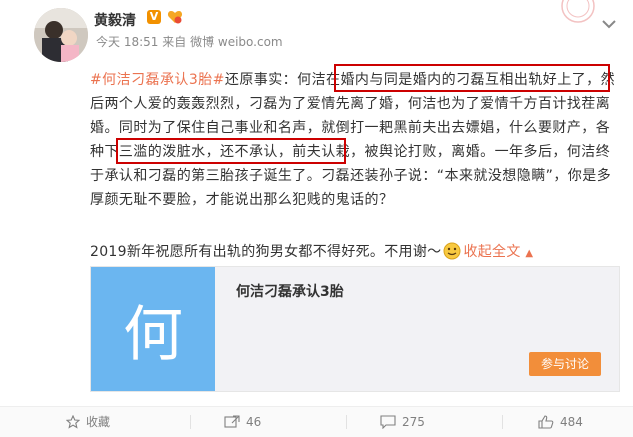  I want to click on post-time: 今天 18:51, so click(127, 42).